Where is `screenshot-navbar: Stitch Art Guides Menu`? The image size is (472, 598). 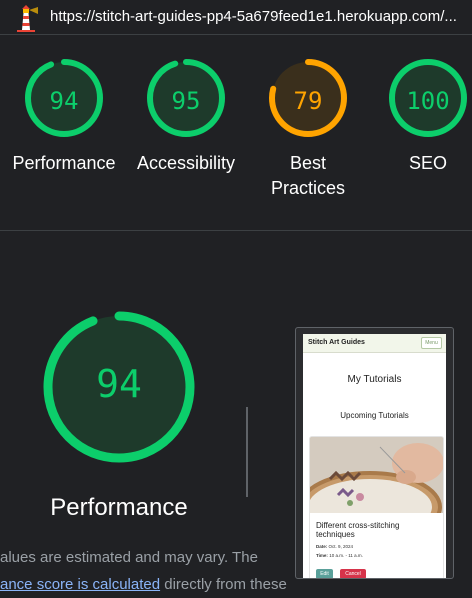 screenshot-navbar: Stitch Art Guides Menu is located at coordinates (374, 343).